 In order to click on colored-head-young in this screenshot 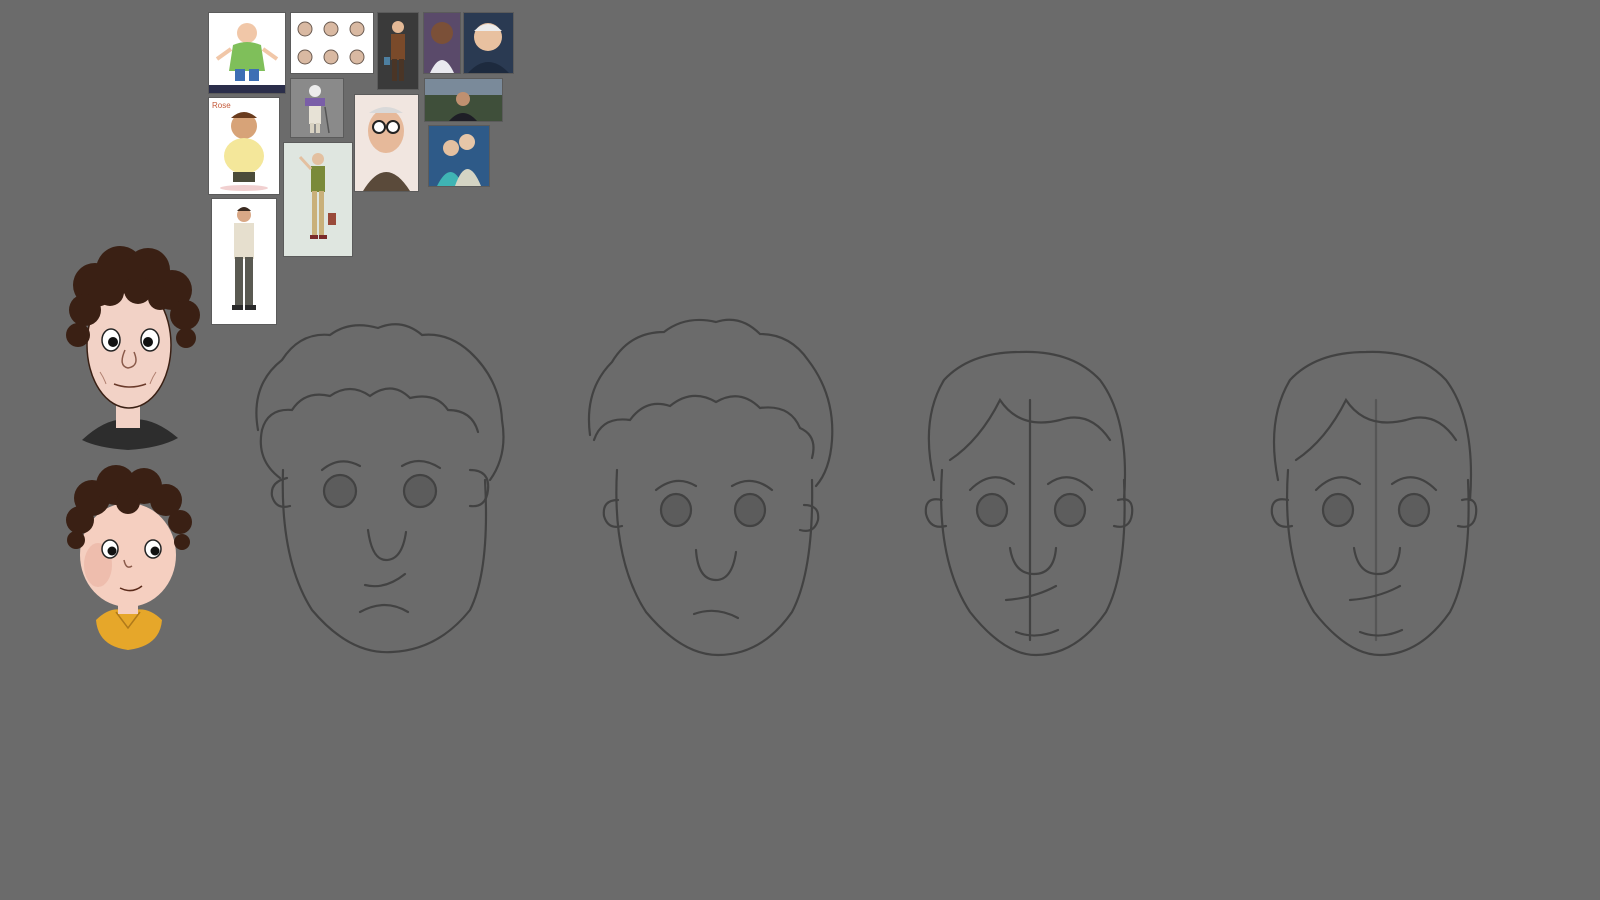, I will do `click(129, 557)`.